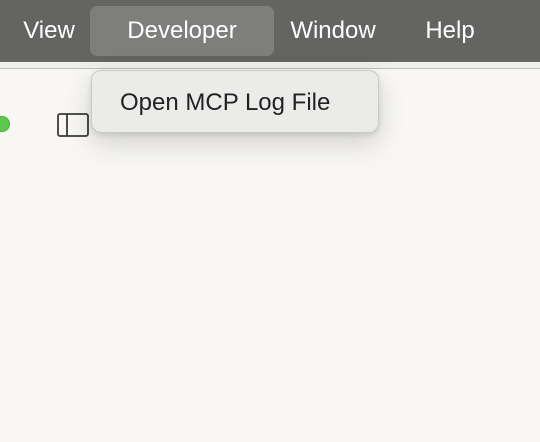 Image resolution: width=540 pixels, height=442 pixels. I want to click on traffic-light-green-icon, so click(5, 124).